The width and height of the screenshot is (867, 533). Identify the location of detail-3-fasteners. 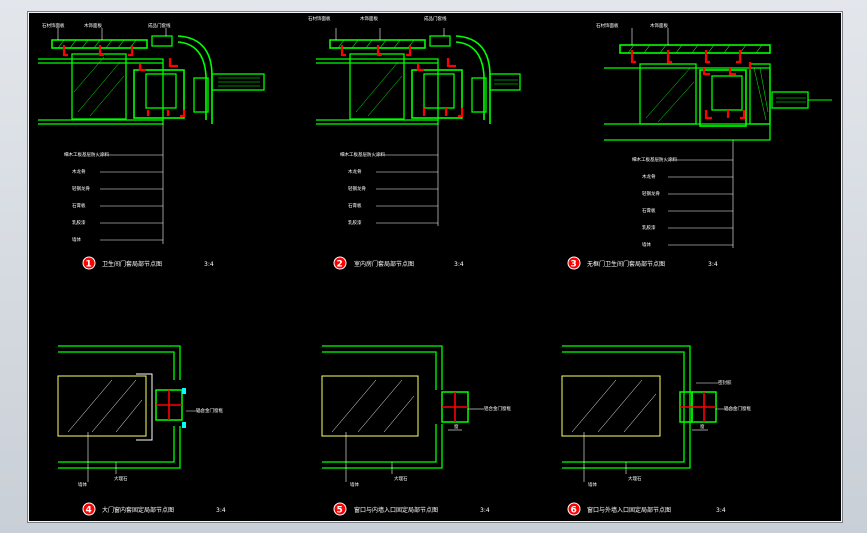
(691, 85).